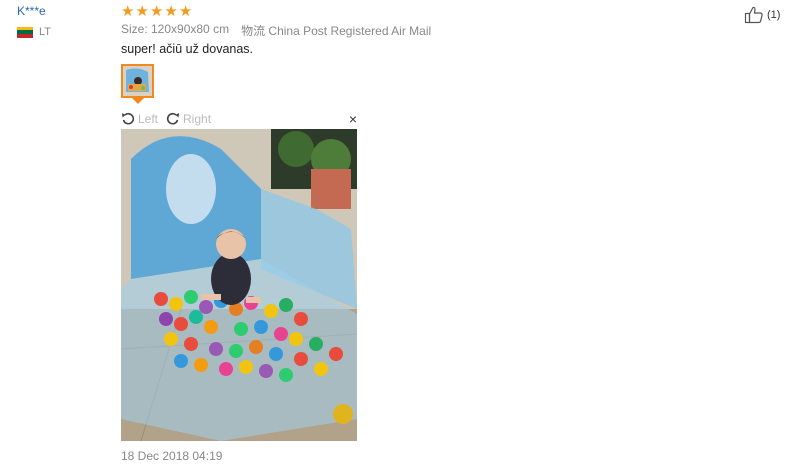 The image size is (800, 470). I want to click on review-photo-thumbnail, so click(137, 81).